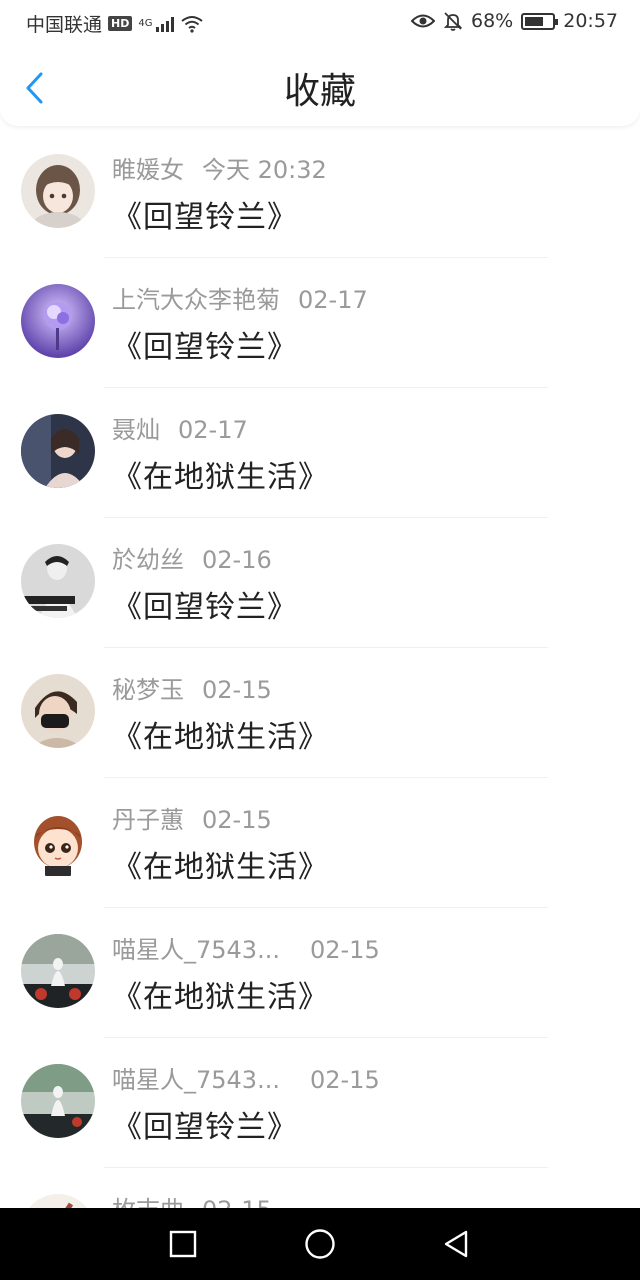 The height and width of the screenshot is (1280, 640). Describe the element at coordinates (192, 24) in the screenshot. I see `wifi-icon` at that location.